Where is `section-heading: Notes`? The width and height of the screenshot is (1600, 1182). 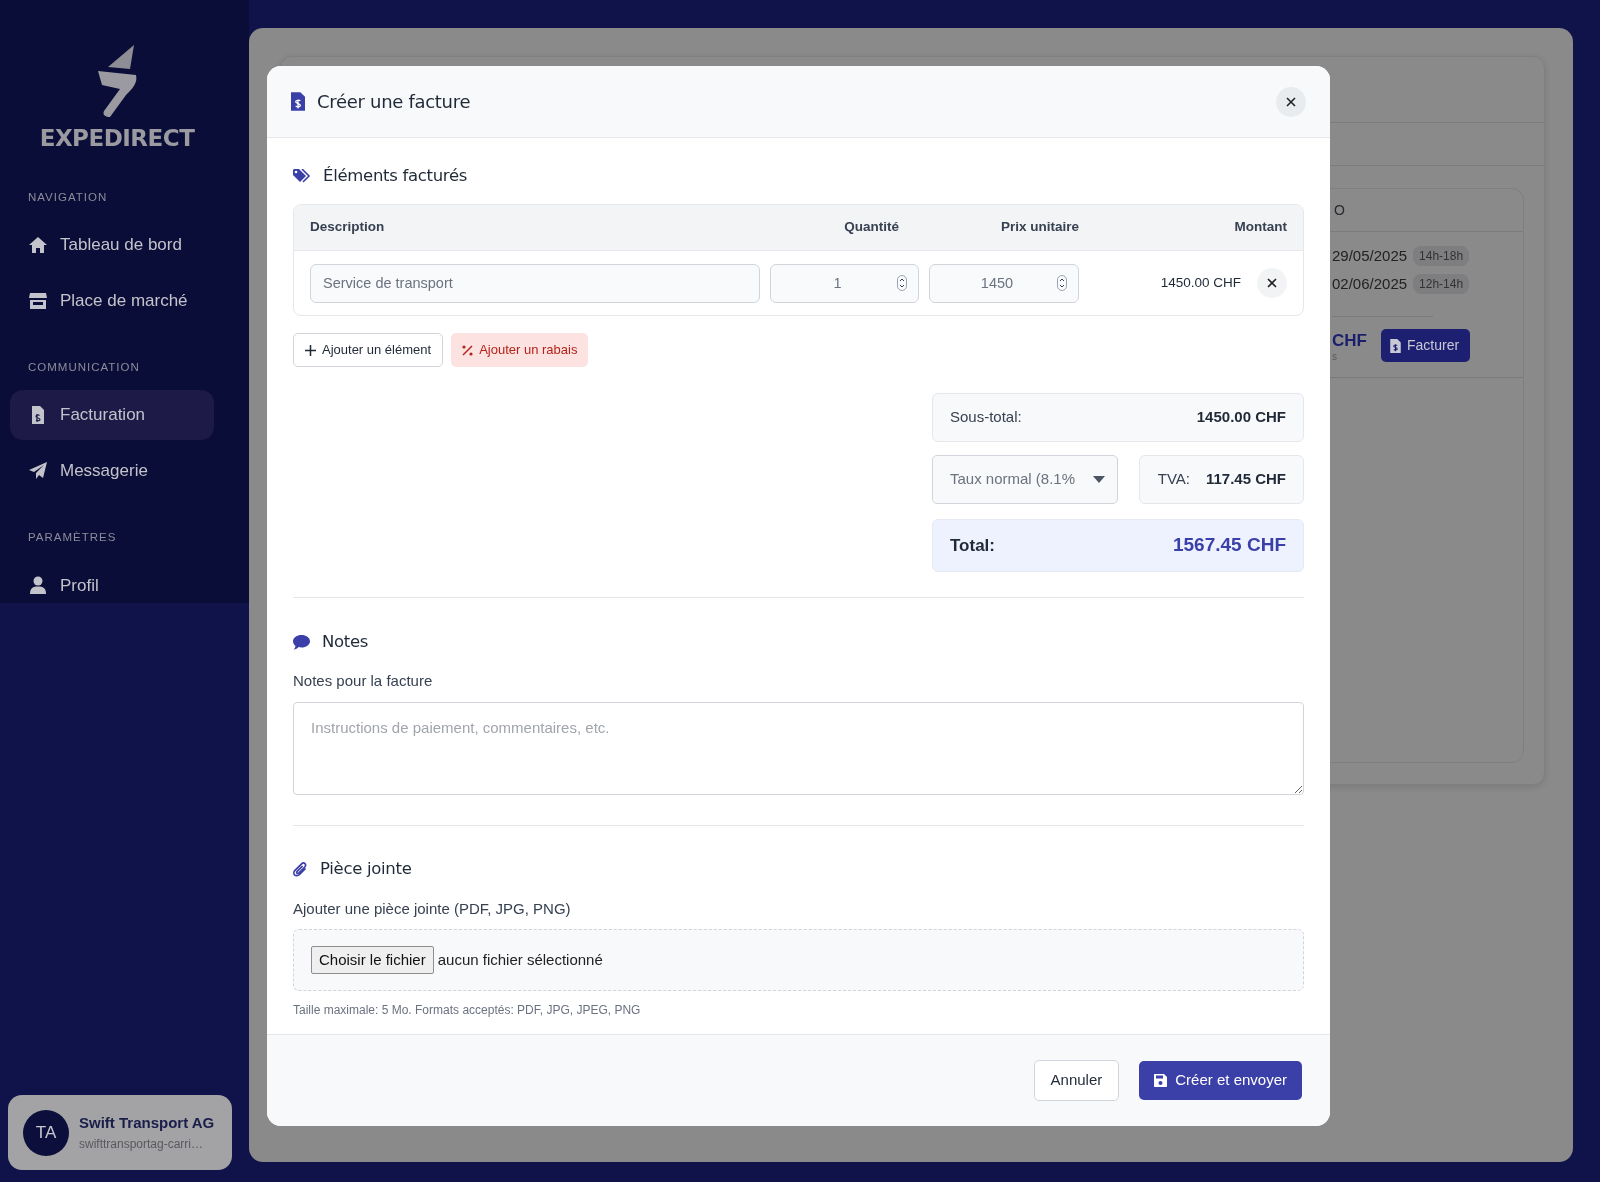 section-heading: Notes is located at coordinates (345, 641).